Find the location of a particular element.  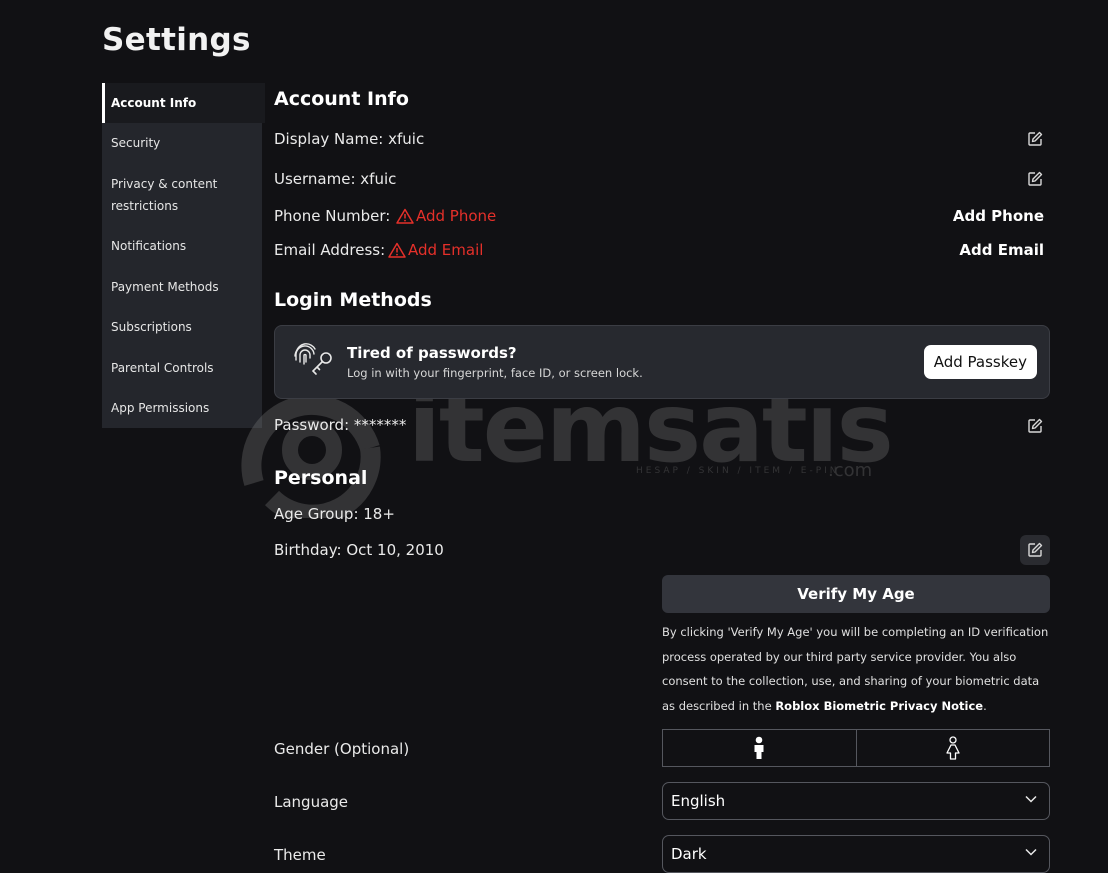

age-group-text: Age Group: 18+ is located at coordinates (334, 514).